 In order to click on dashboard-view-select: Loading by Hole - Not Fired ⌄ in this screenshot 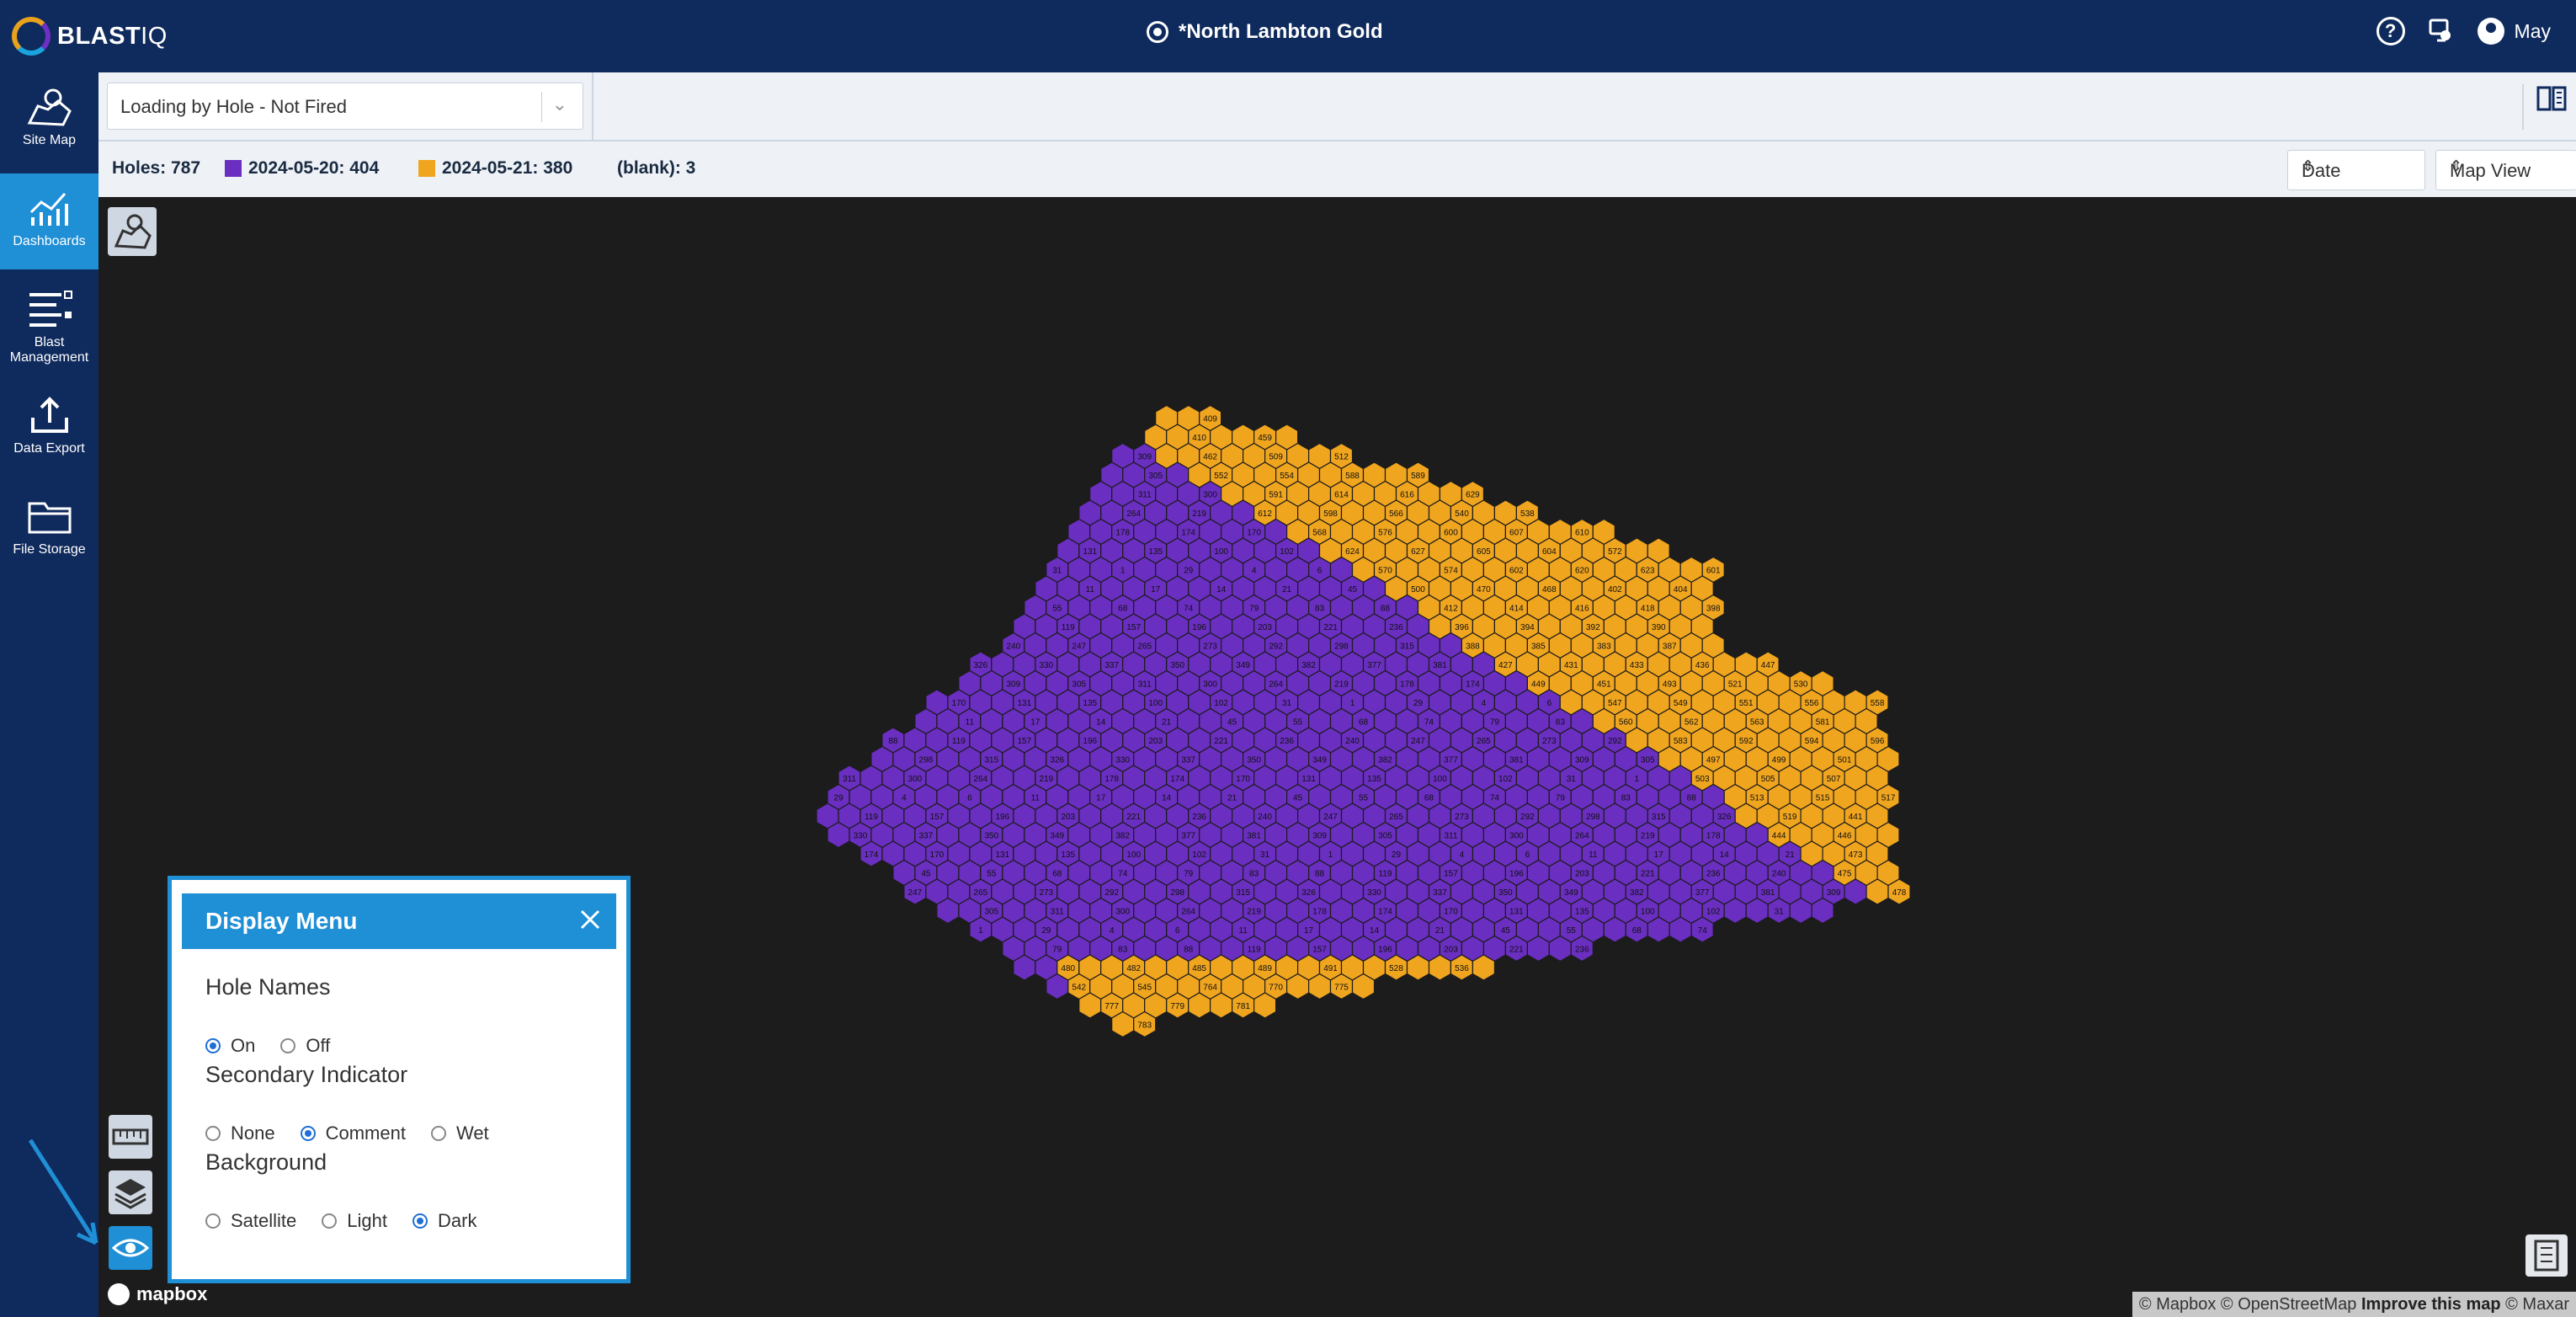, I will do `click(345, 107)`.